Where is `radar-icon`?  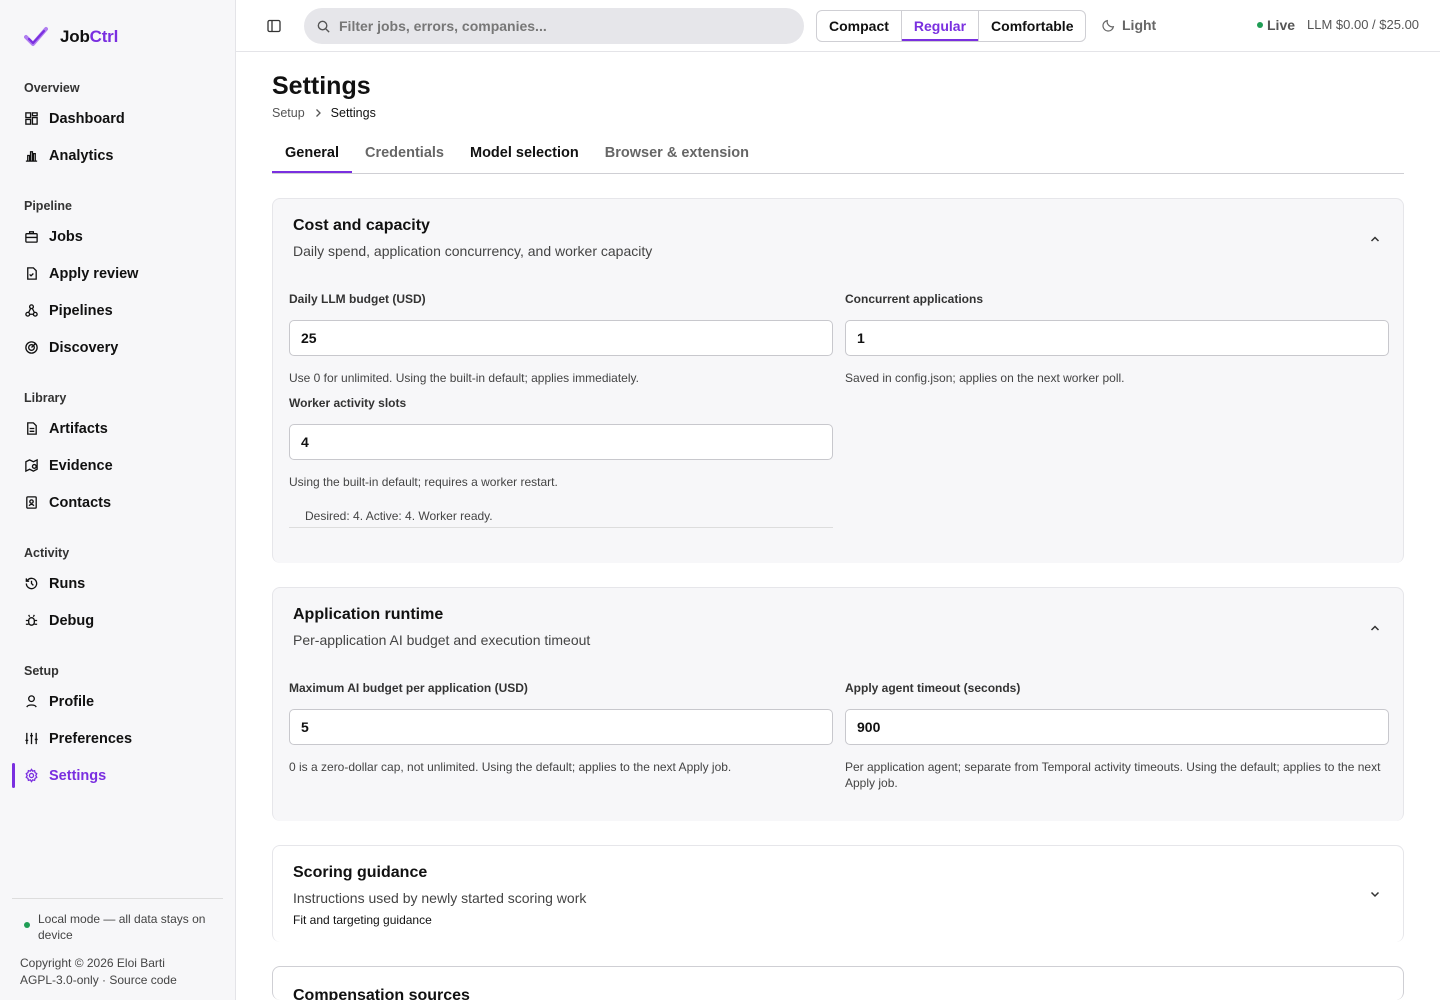
radar-icon is located at coordinates (31, 347).